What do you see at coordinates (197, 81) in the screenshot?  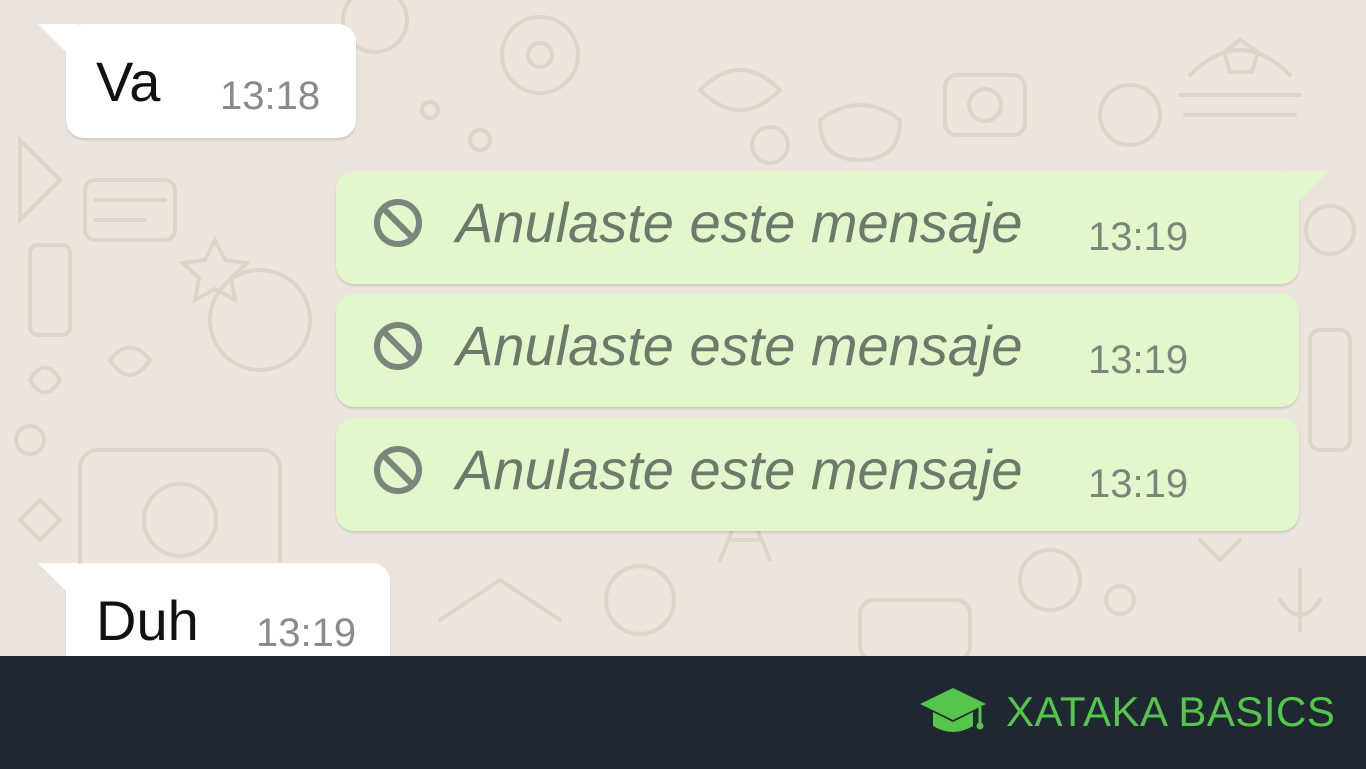 I see `message-bubble: Va 13:18` at bounding box center [197, 81].